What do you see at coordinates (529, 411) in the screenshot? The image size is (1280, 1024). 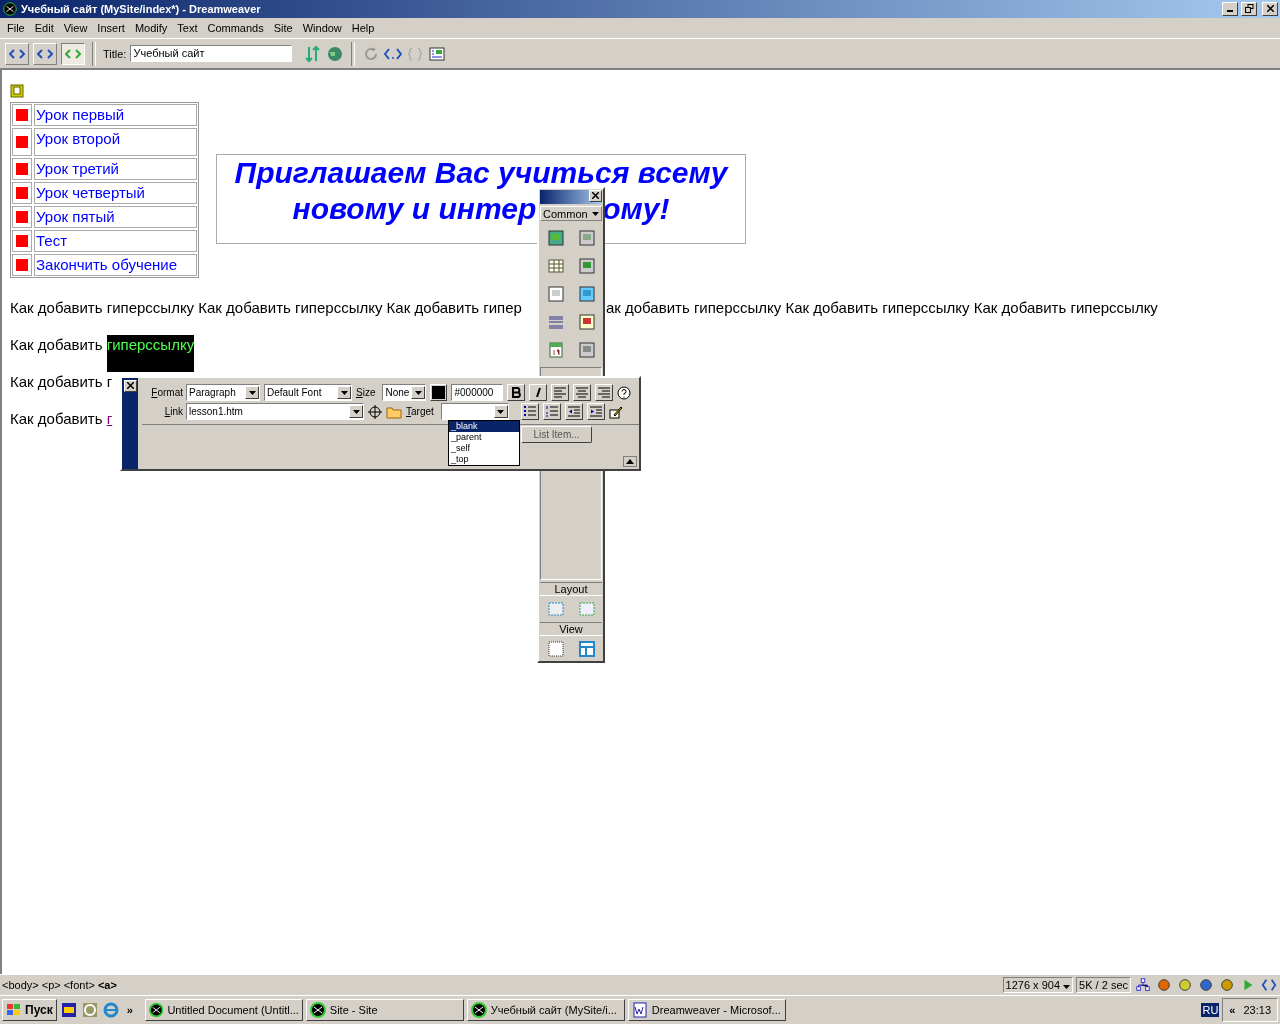 I see `unordered-list-button` at bounding box center [529, 411].